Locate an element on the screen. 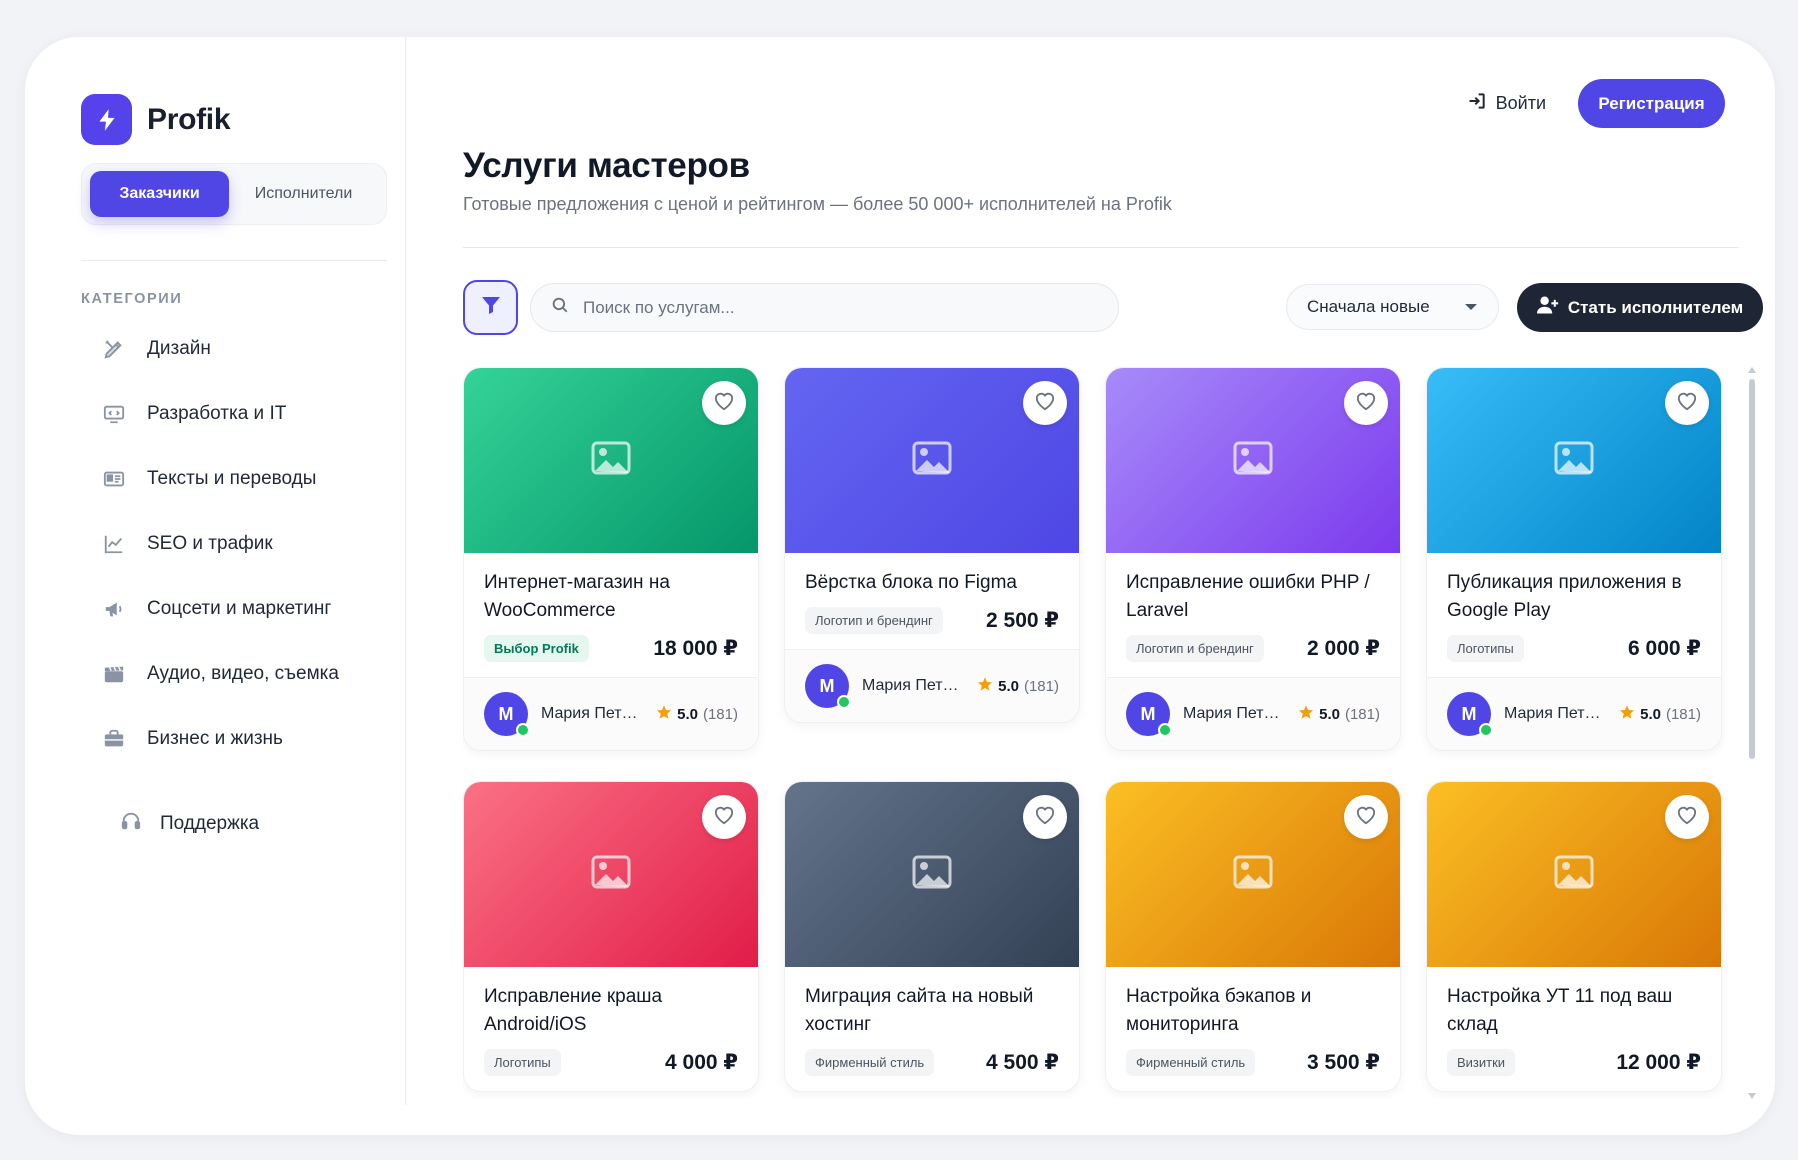 Image resolution: width=1798 pixels, height=1160 pixels. sidebar-item-social: Соцсети и маркетинг is located at coordinates (220, 608).